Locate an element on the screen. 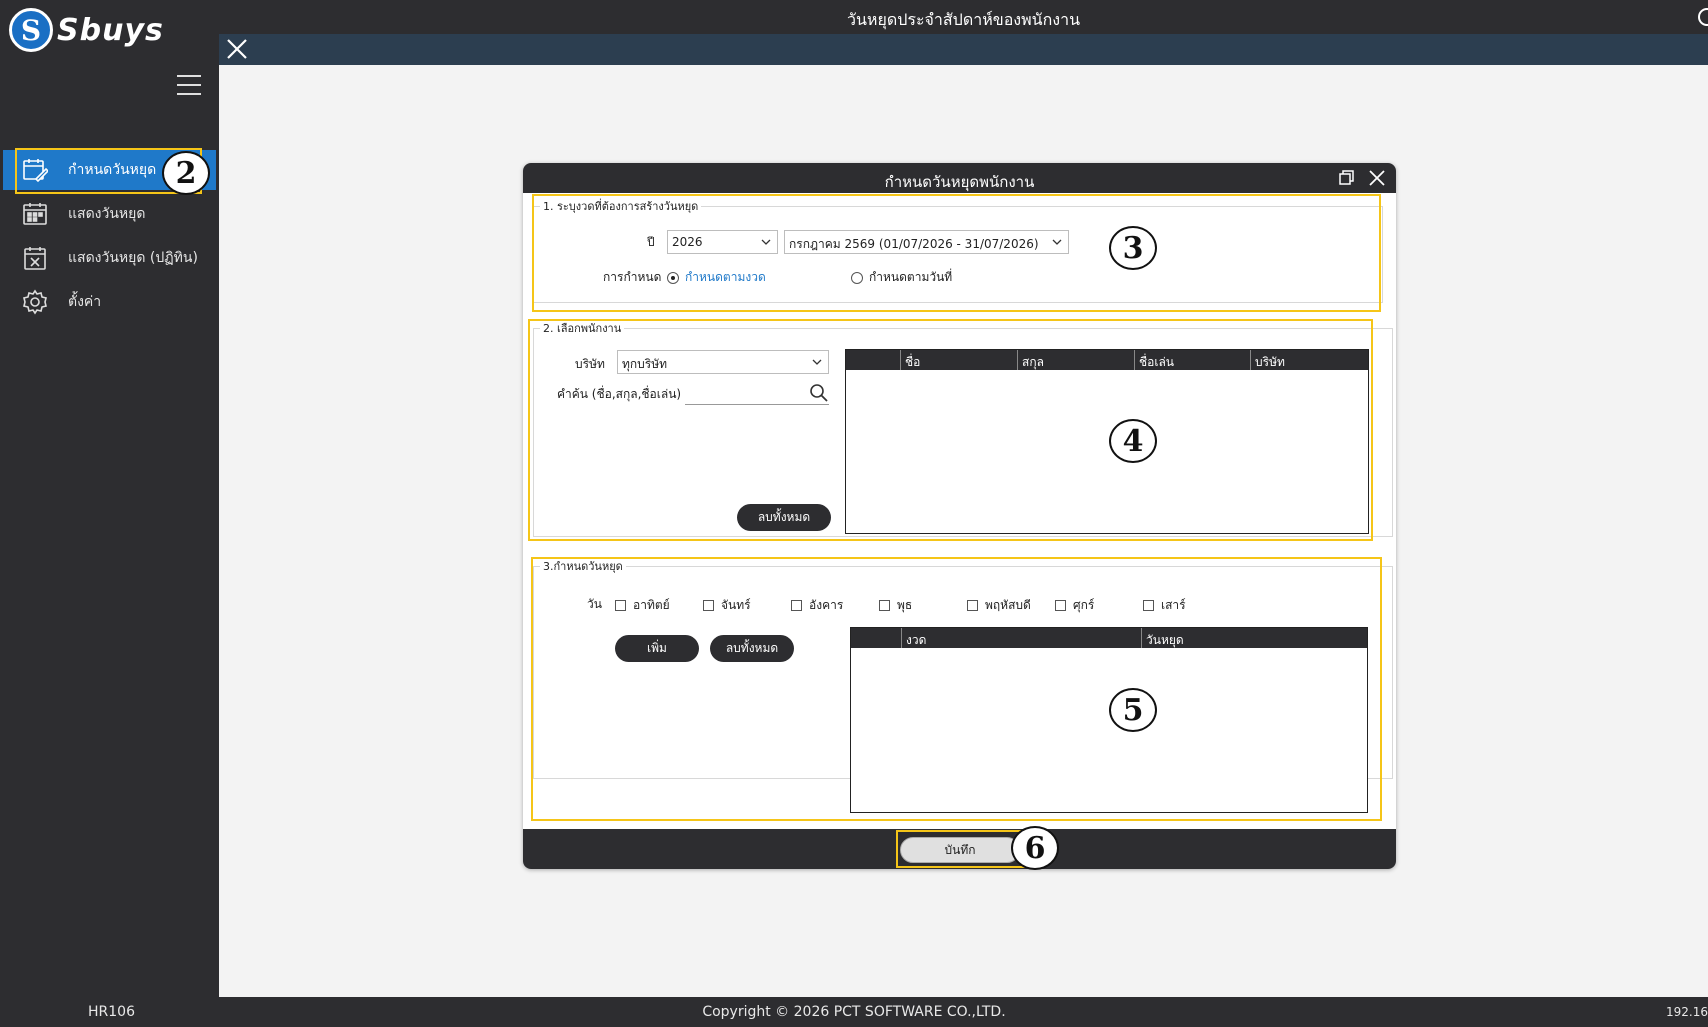 The height and width of the screenshot is (1027, 1708). radio-by-period-label: กำหนดตามงวด is located at coordinates (725, 277).